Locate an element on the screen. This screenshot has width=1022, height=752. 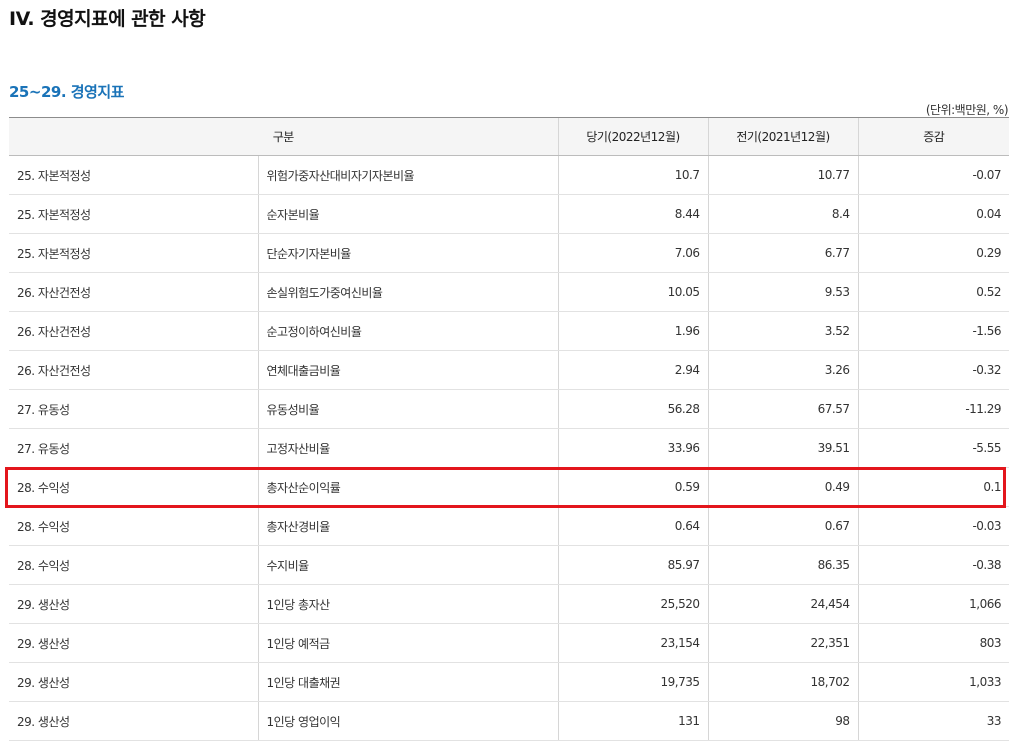
cell-current: 10.7 is located at coordinates (632, 175).